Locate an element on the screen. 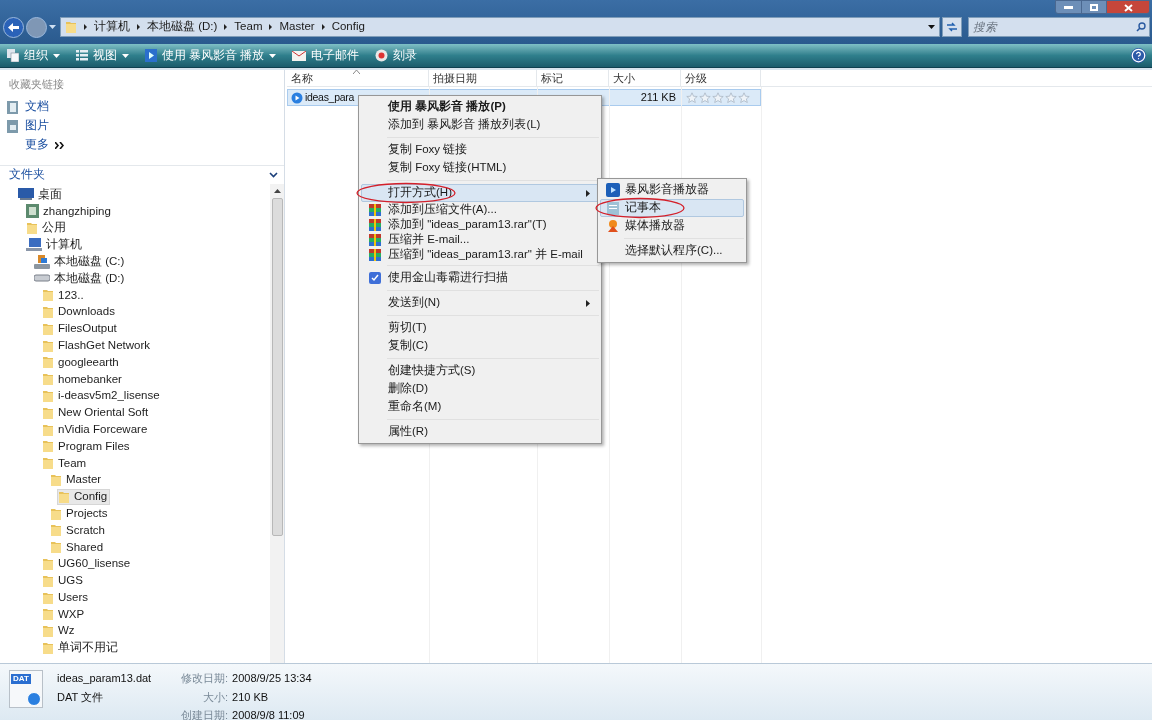 The image size is (1152, 720). field-label: 创建日期: is located at coordinates (205, 714).